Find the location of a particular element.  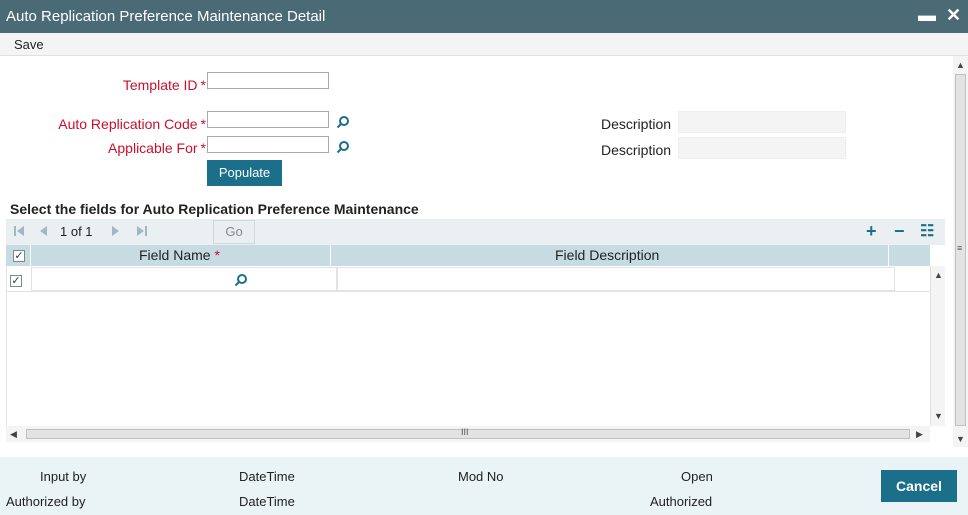

single-view-icon: ☷ is located at coordinates (927, 231).